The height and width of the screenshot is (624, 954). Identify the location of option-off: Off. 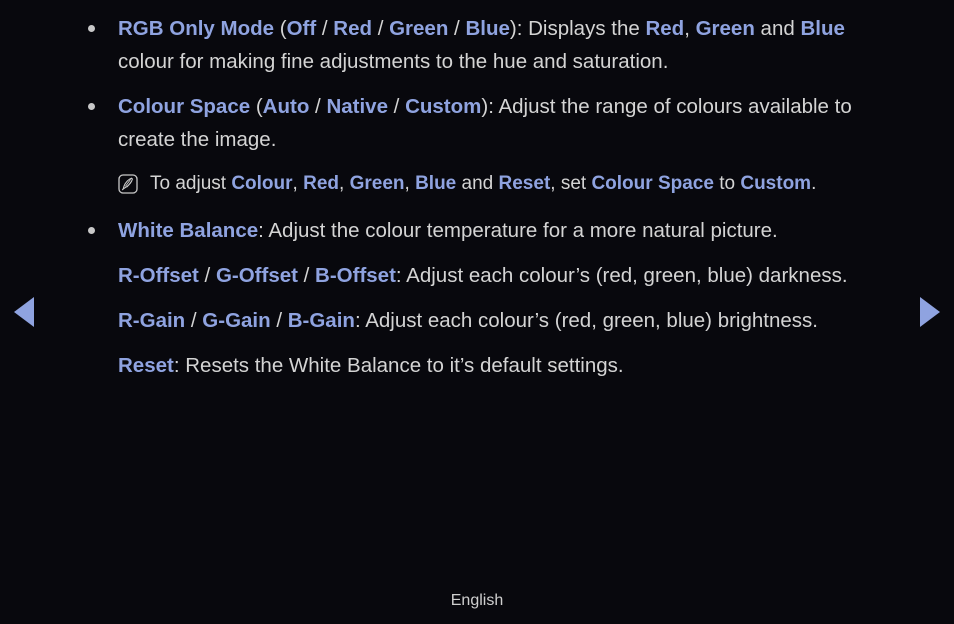
(301, 28).